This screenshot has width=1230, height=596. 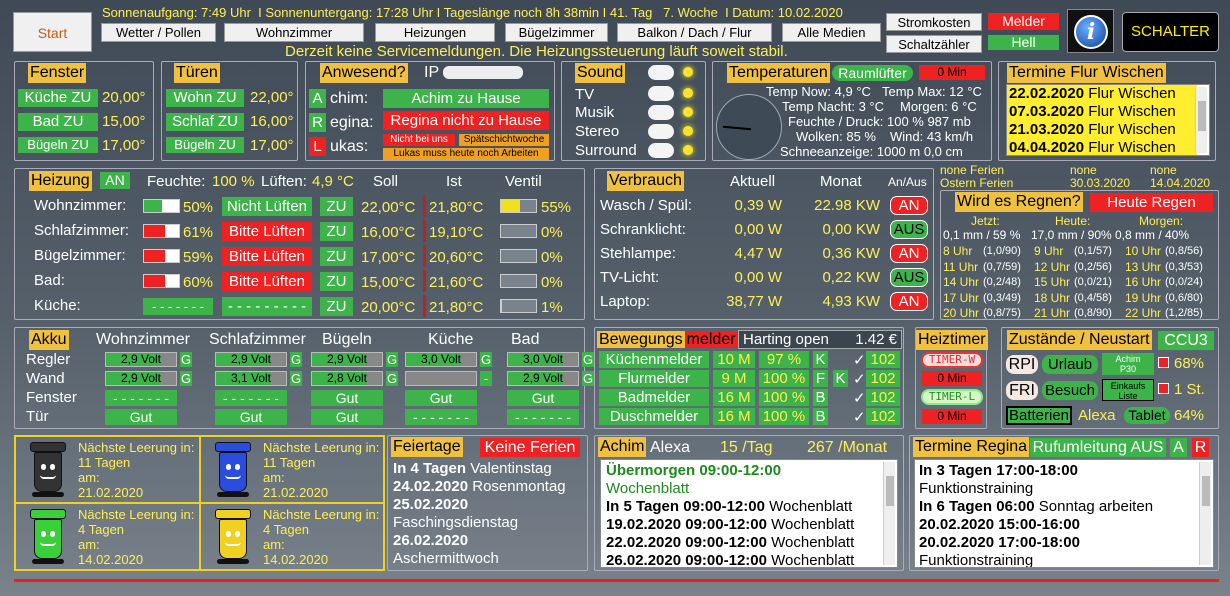 I want to click on rpi-button: RPI, so click(x=1022, y=364).